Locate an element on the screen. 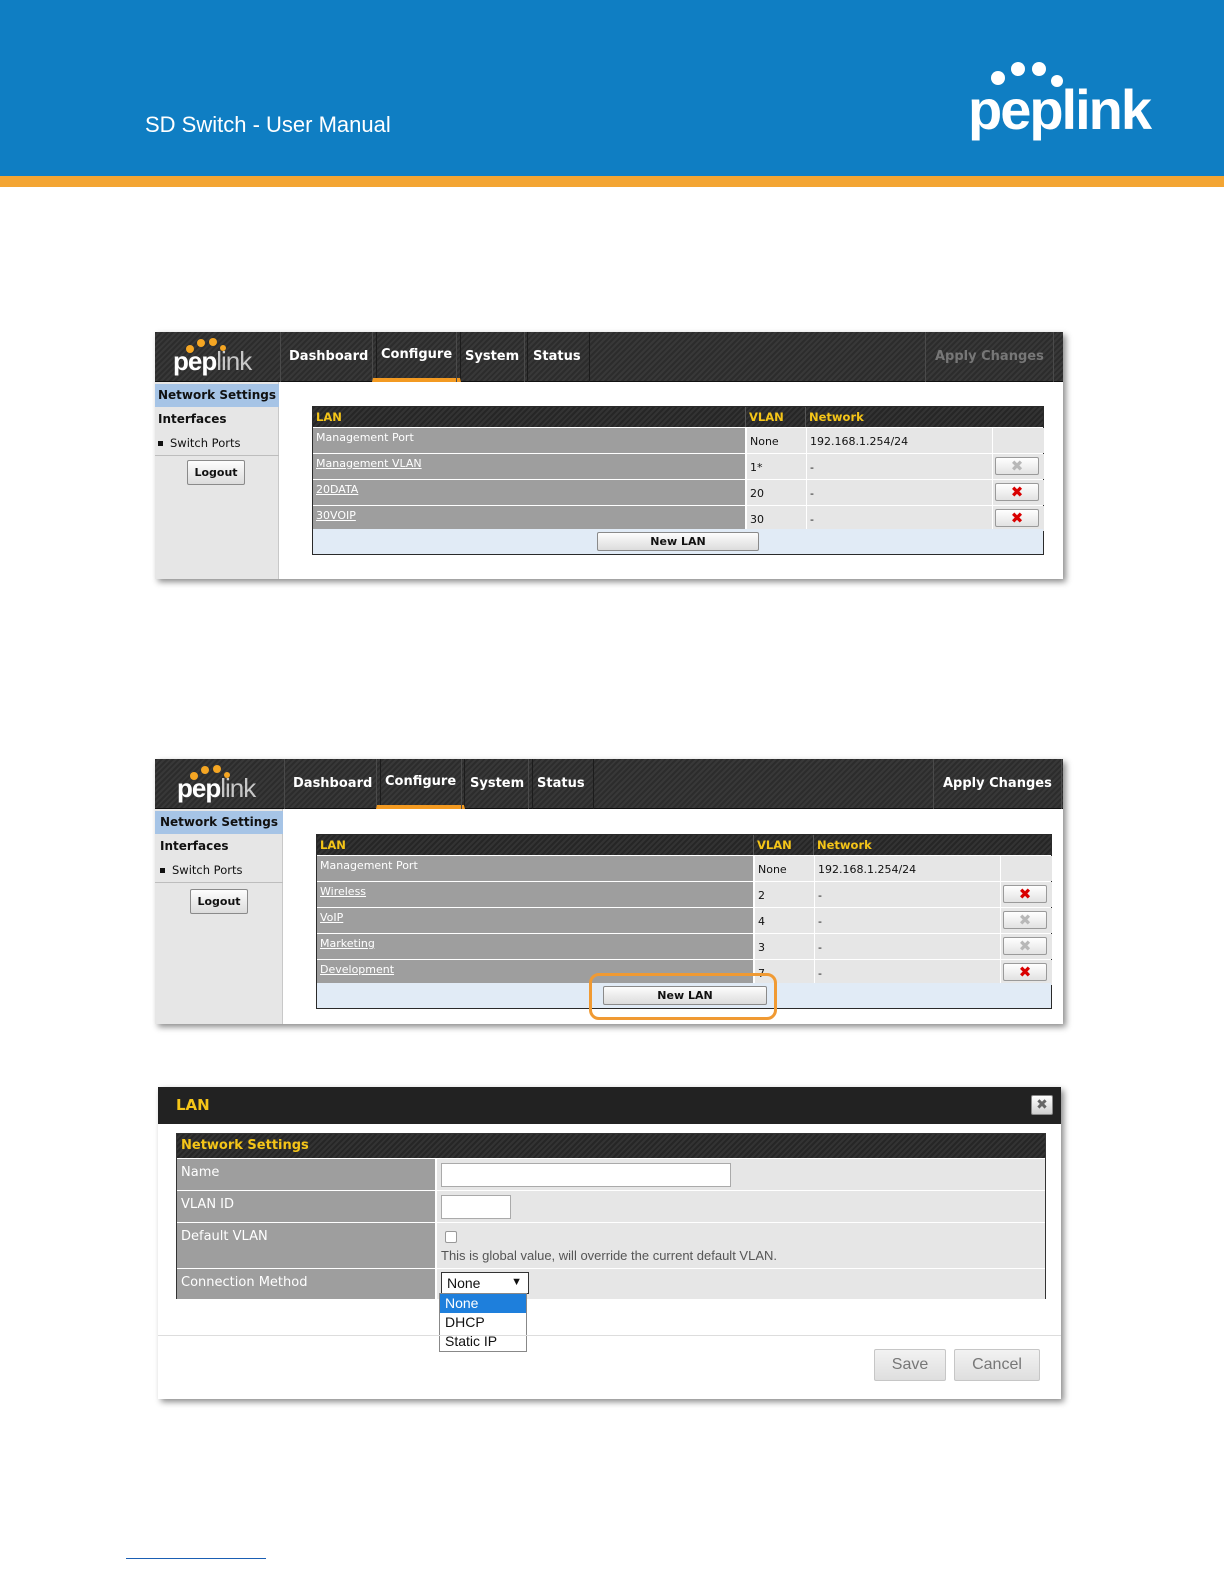  close-icon: ✖ is located at coordinates (1042, 1105).